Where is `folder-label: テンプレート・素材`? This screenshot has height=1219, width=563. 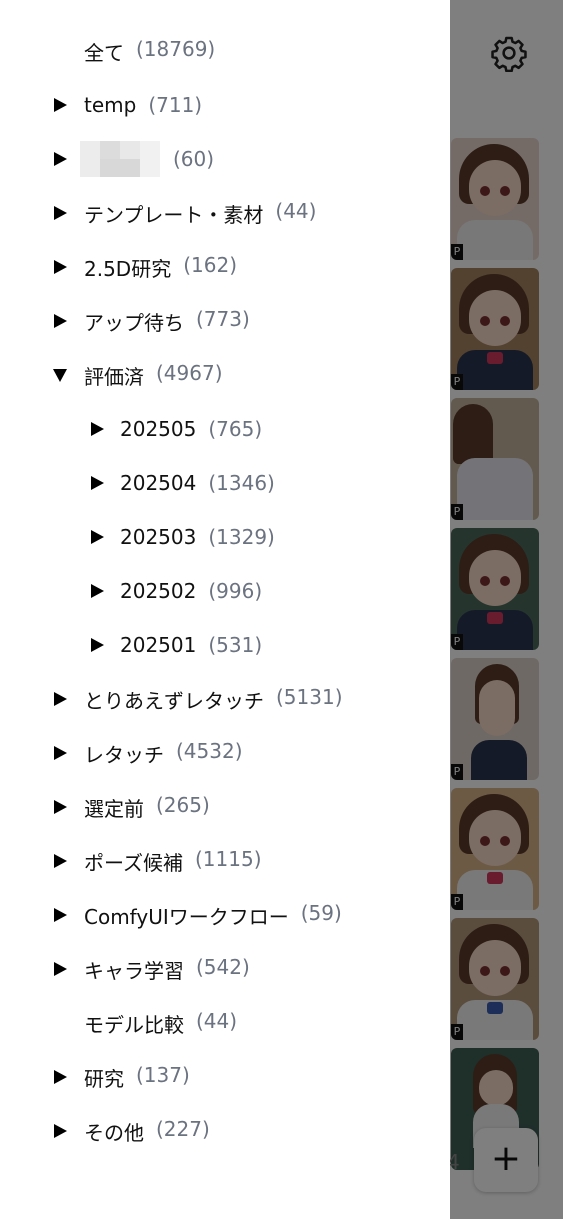
folder-label: テンプレート・素材 is located at coordinates (174, 214).